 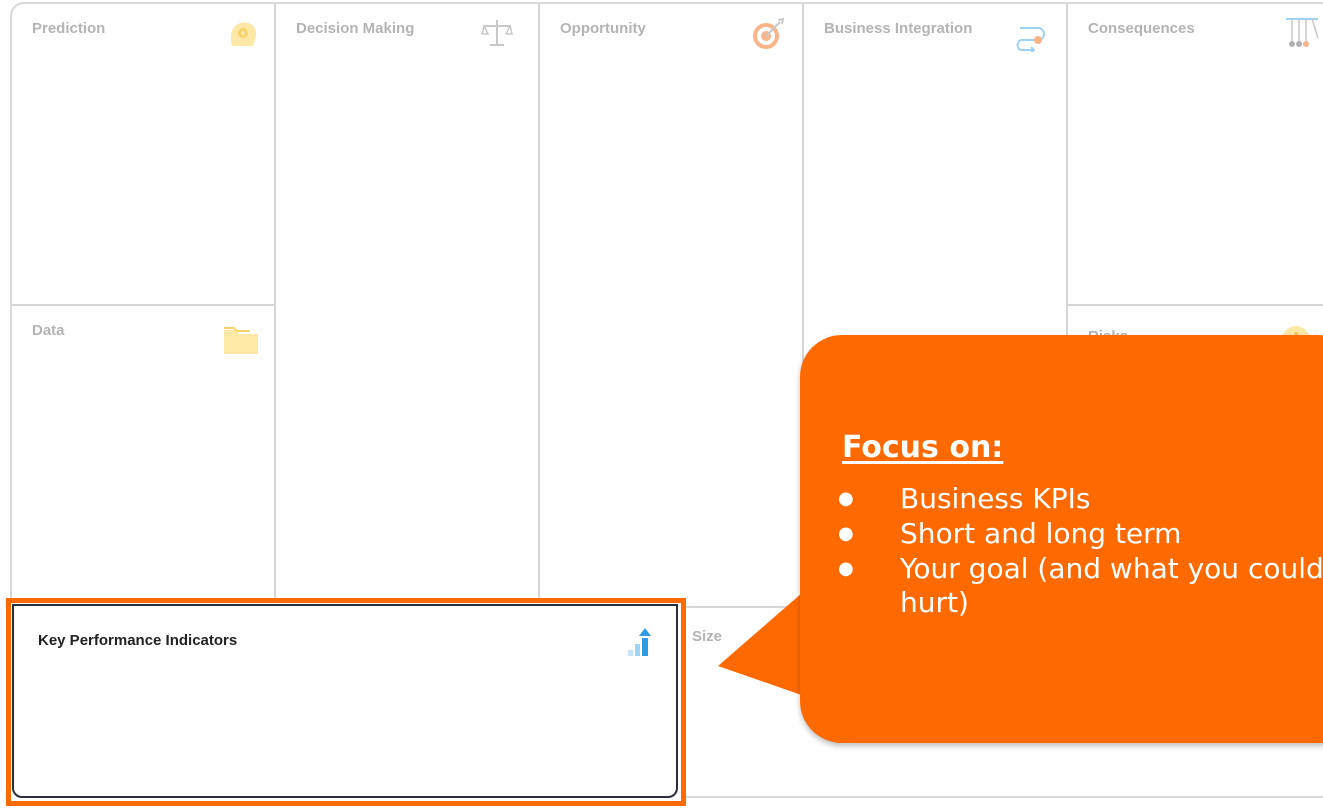 I want to click on scales-icon, so click(x=497, y=33).